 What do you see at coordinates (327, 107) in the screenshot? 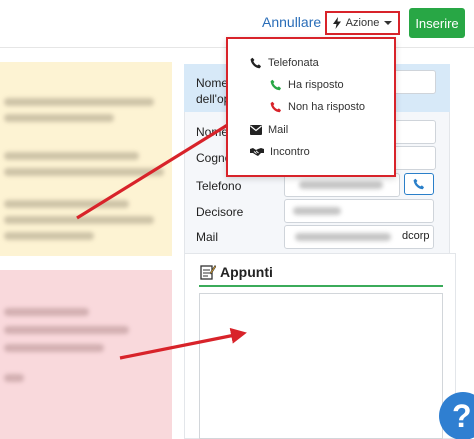
I see `menu-item-label: Non ha risposto` at bounding box center [327, 107].